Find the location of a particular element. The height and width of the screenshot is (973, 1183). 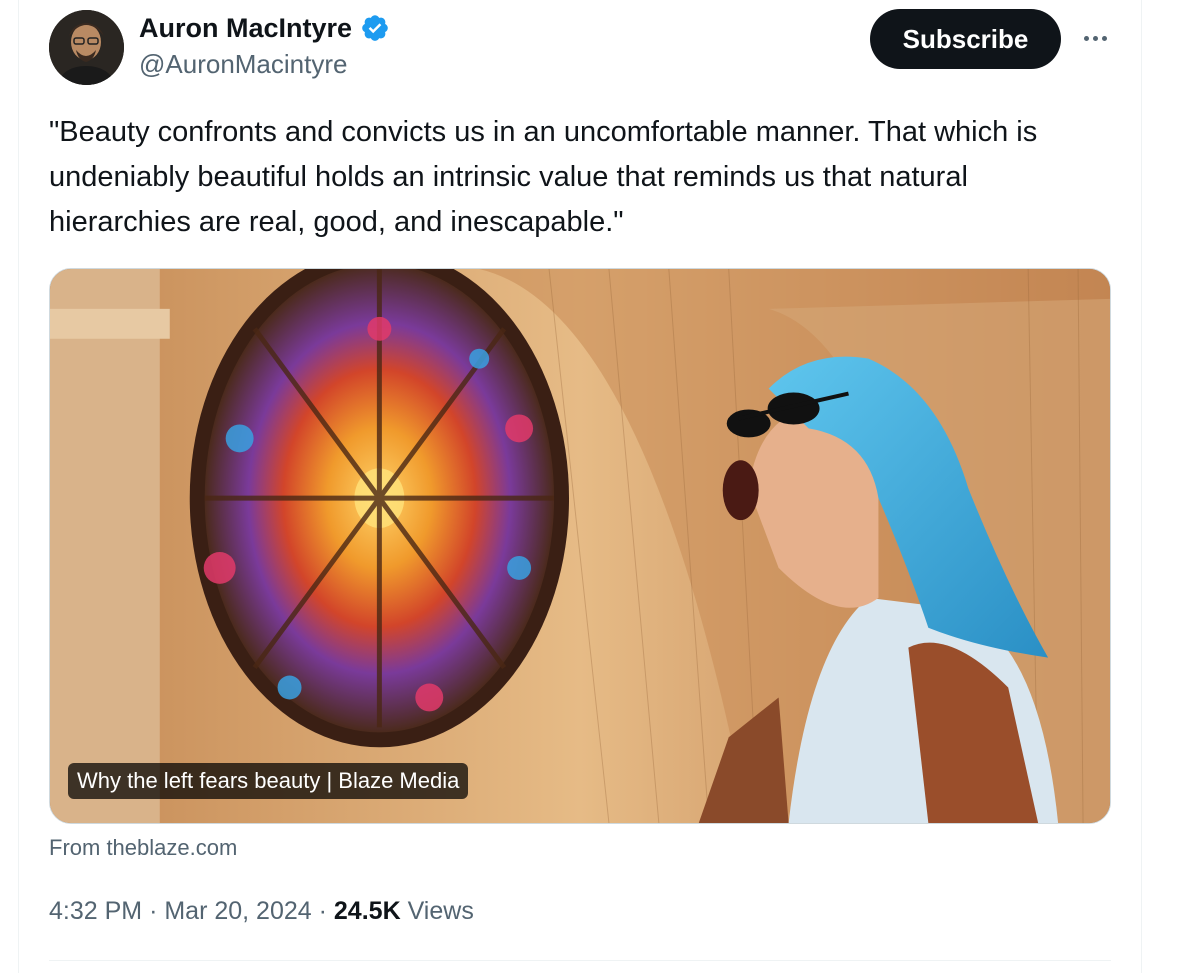

views-label: Views is located at coordinates (440, 911).